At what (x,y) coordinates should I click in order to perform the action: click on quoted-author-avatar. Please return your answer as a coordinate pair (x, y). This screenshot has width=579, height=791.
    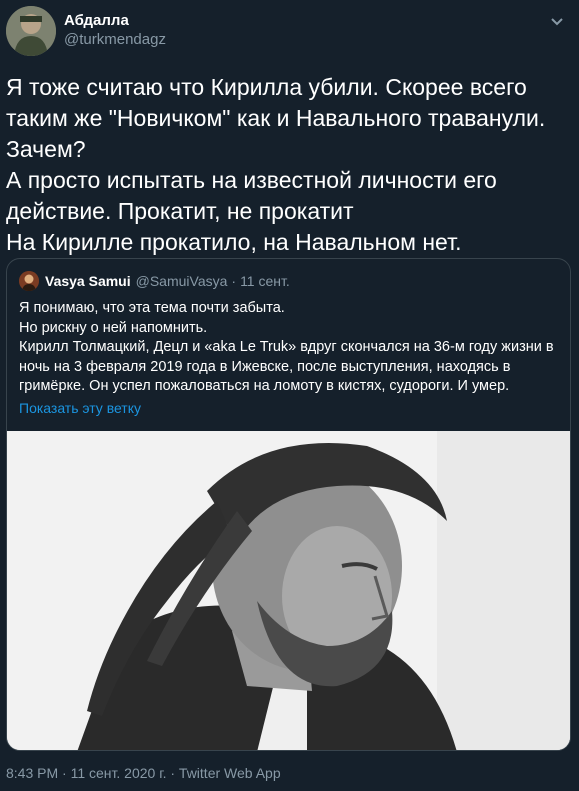
    Looking at the image, I should click on (29, 281).